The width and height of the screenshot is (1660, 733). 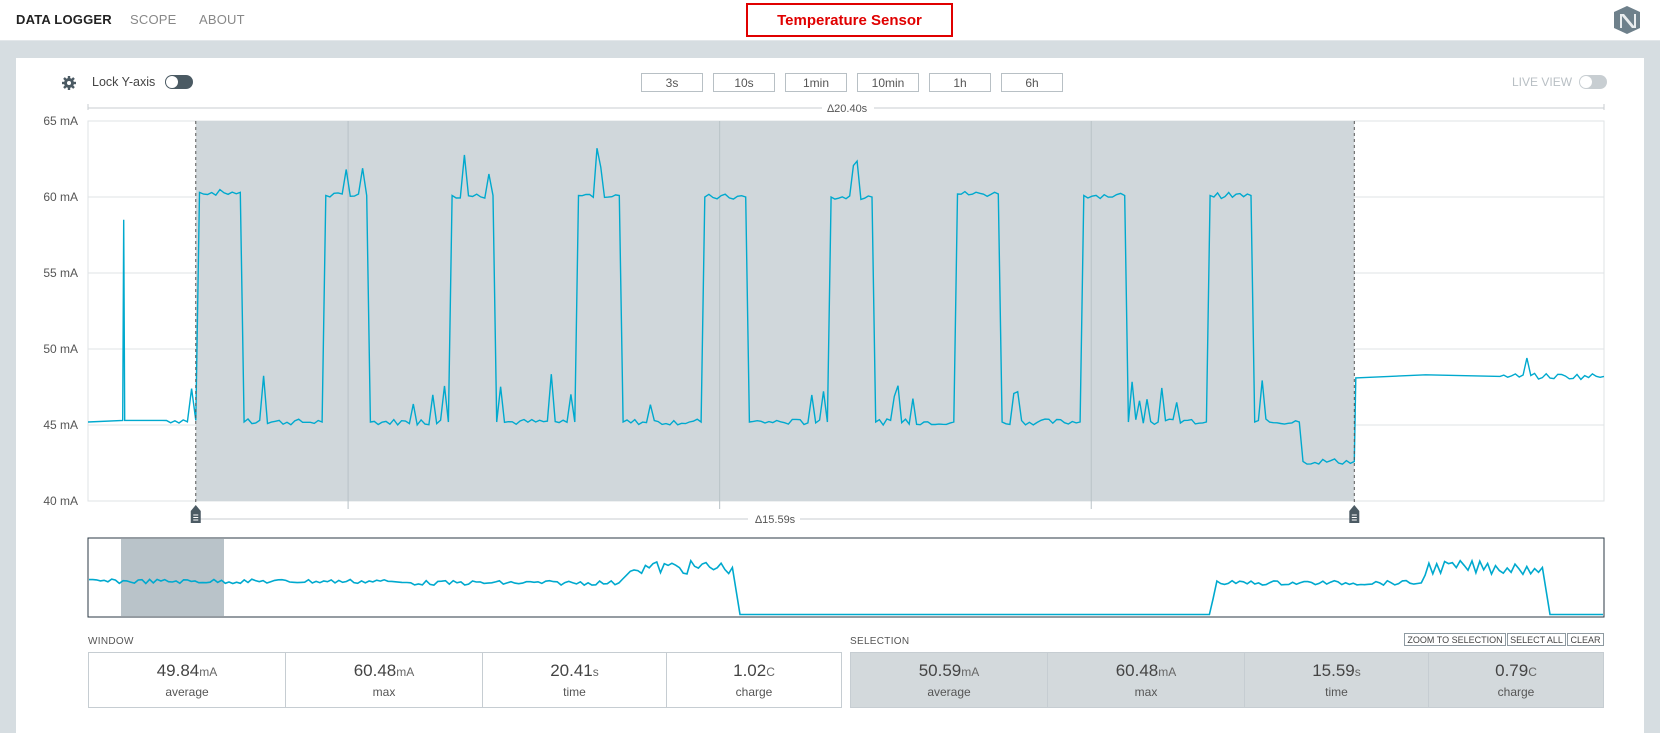 What do you see at coordinates (846, 577) in the screenshot?
I see `overview-chart` at bounding box center [846, 577].